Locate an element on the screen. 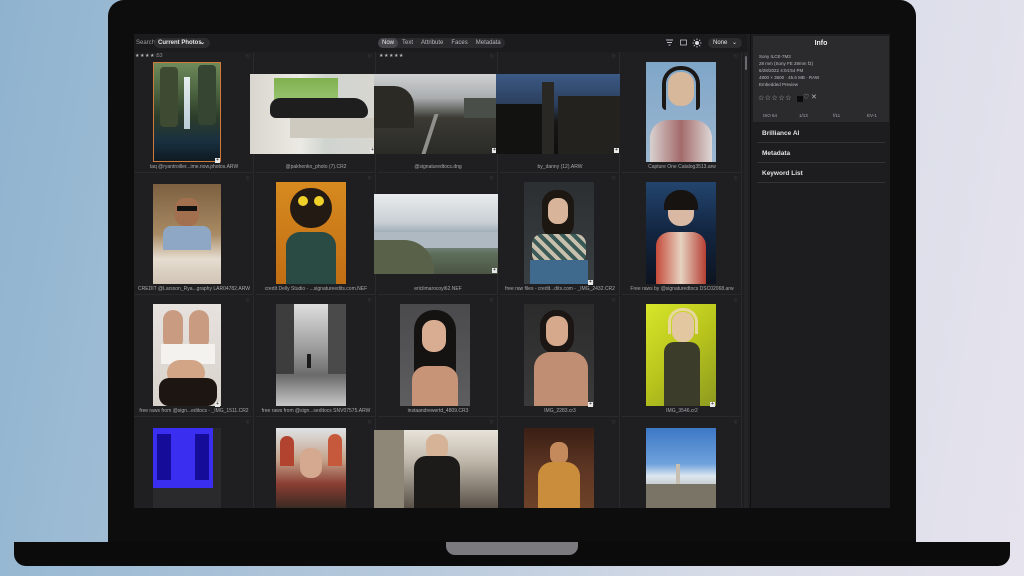 The width and height of the screenshot is (1024, 576). photo-thumbnail-red-square is located at coordinates (311, 468).